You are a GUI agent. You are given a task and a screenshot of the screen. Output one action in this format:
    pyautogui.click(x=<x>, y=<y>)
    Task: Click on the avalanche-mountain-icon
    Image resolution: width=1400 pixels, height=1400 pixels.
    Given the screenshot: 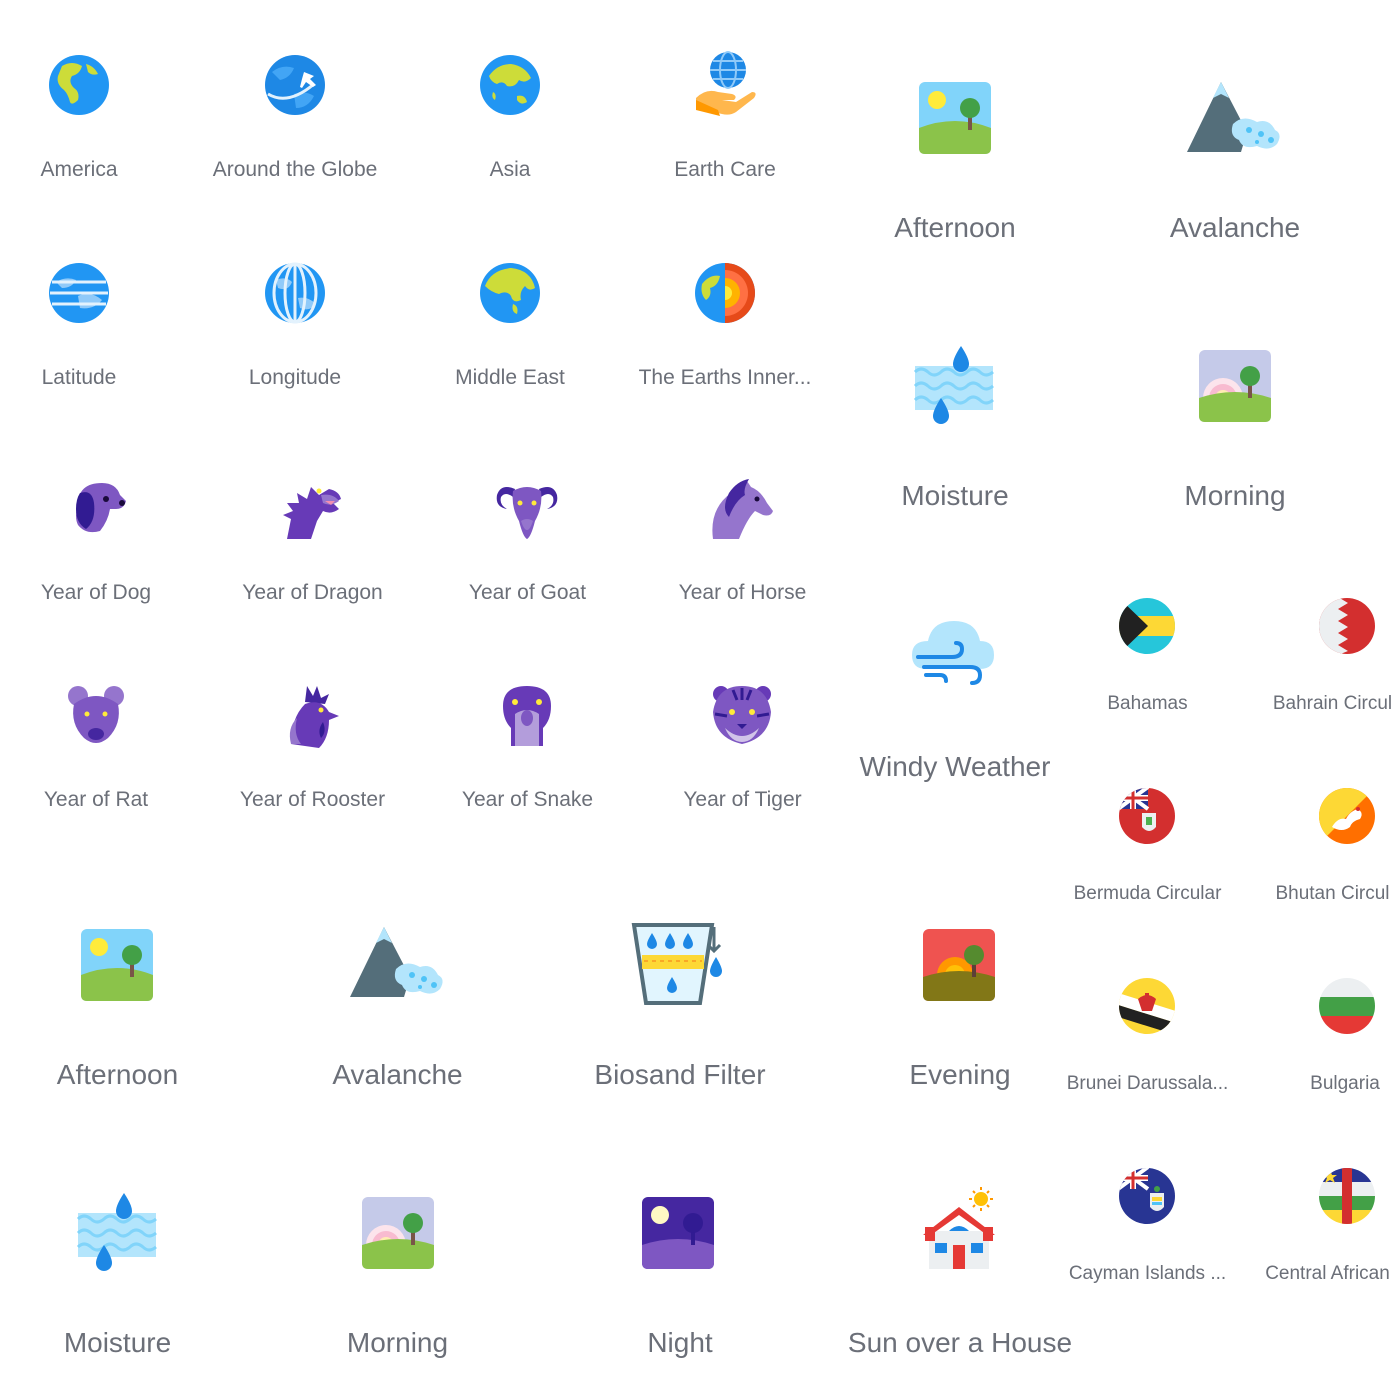 What is the action you would take?
    pyautogui.click(x=1233, y=117)
    